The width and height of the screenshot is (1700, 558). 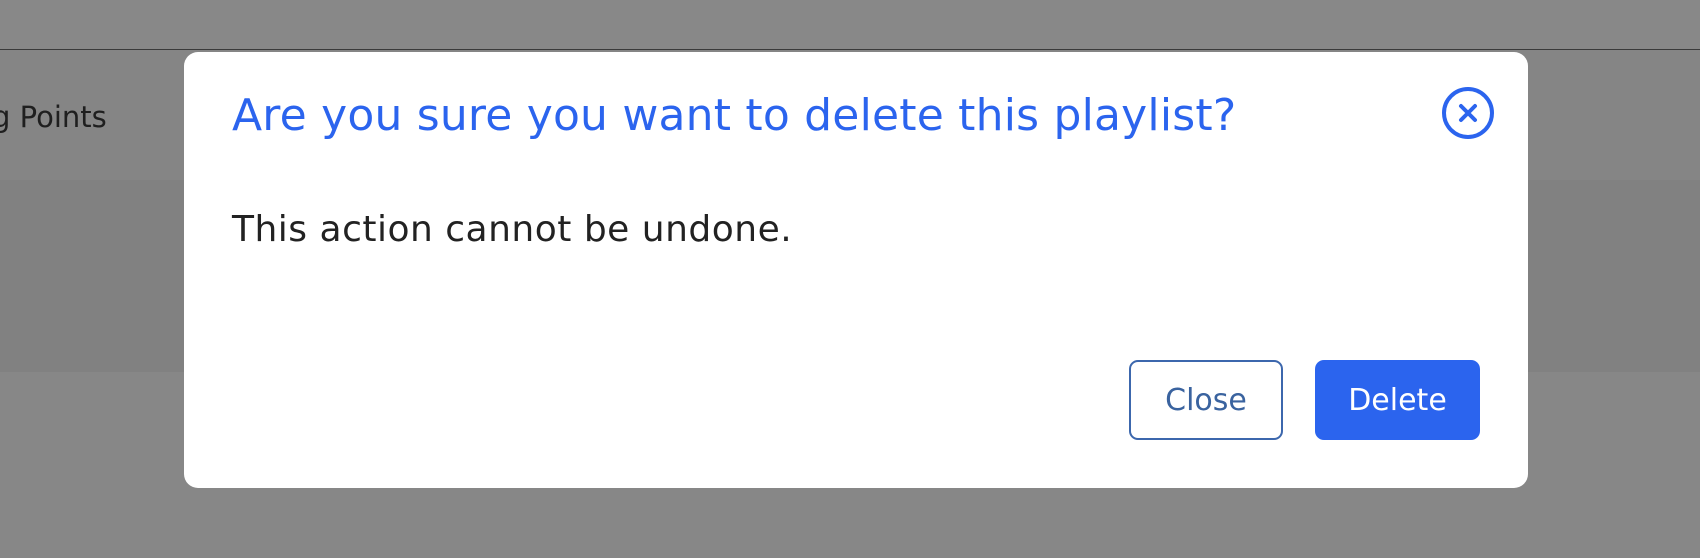 I want to click on delete-button: Delete, so click(x=1397, y=400).